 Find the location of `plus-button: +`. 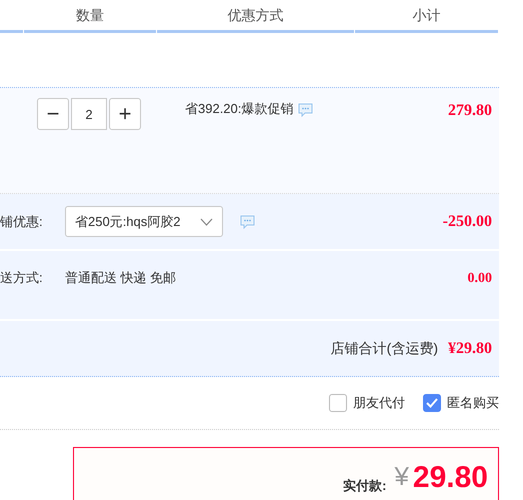

plus-button: + is located at coordinates (125, 114).